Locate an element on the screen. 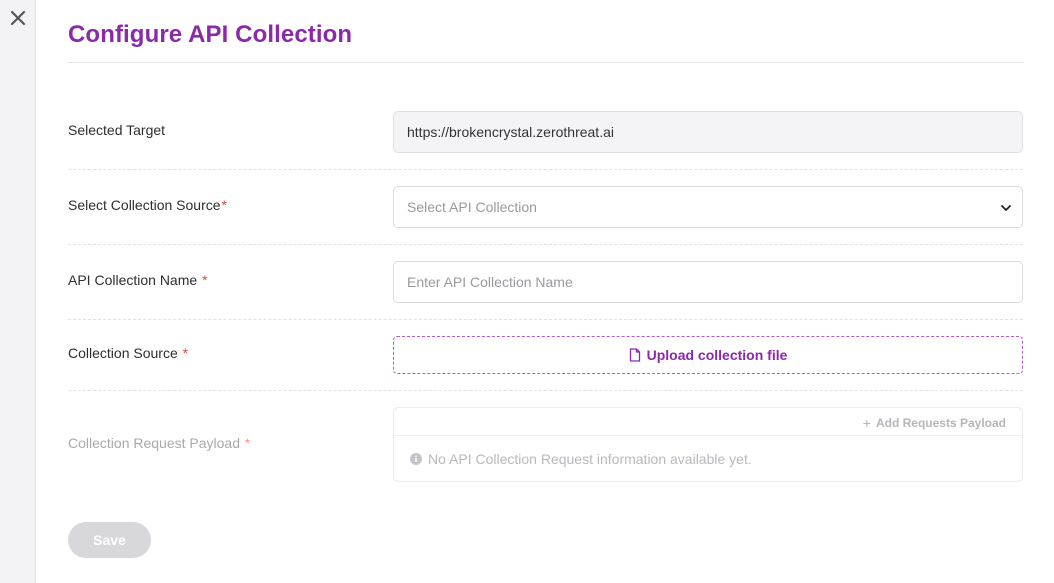  title-divider is located at coordinates (545, 62).